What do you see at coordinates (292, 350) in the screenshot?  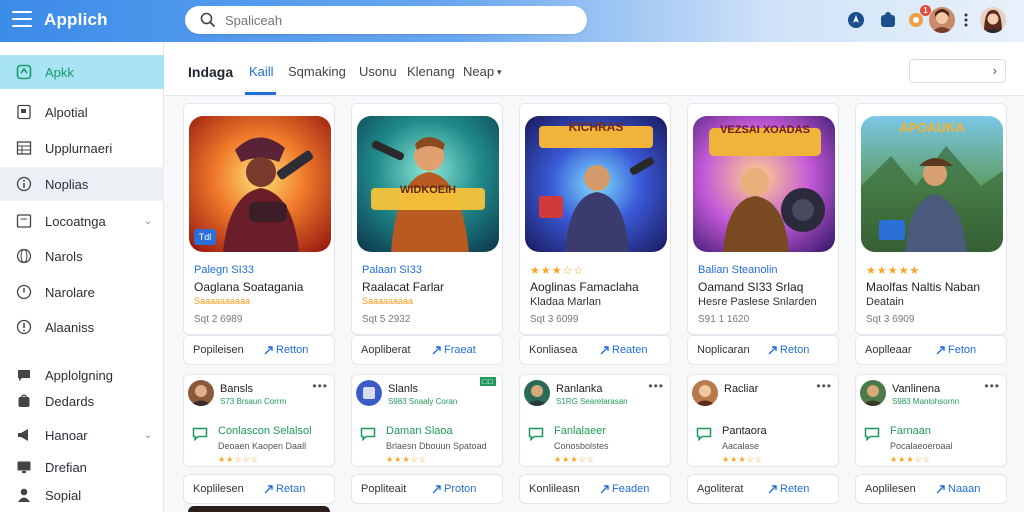 I see `share-button: Retton` at bounding box center [292, 350].